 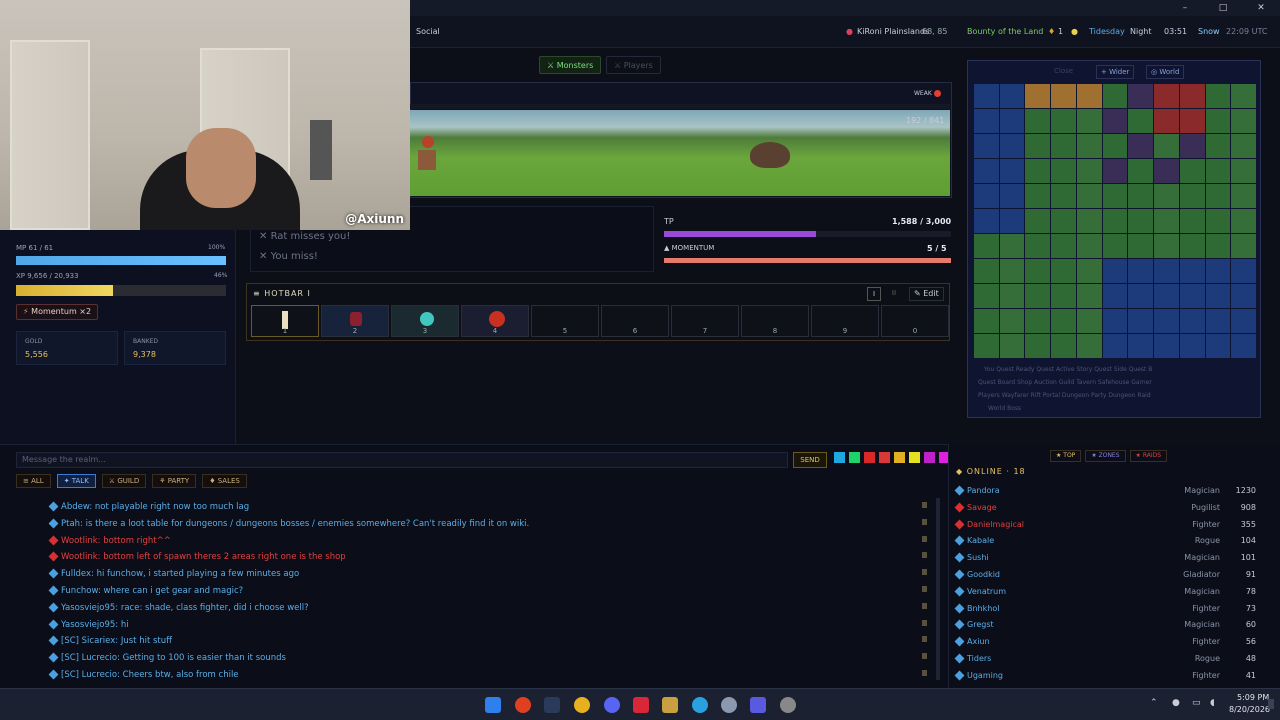 I want to click on game-app-icon, so click(x=758, y=705).